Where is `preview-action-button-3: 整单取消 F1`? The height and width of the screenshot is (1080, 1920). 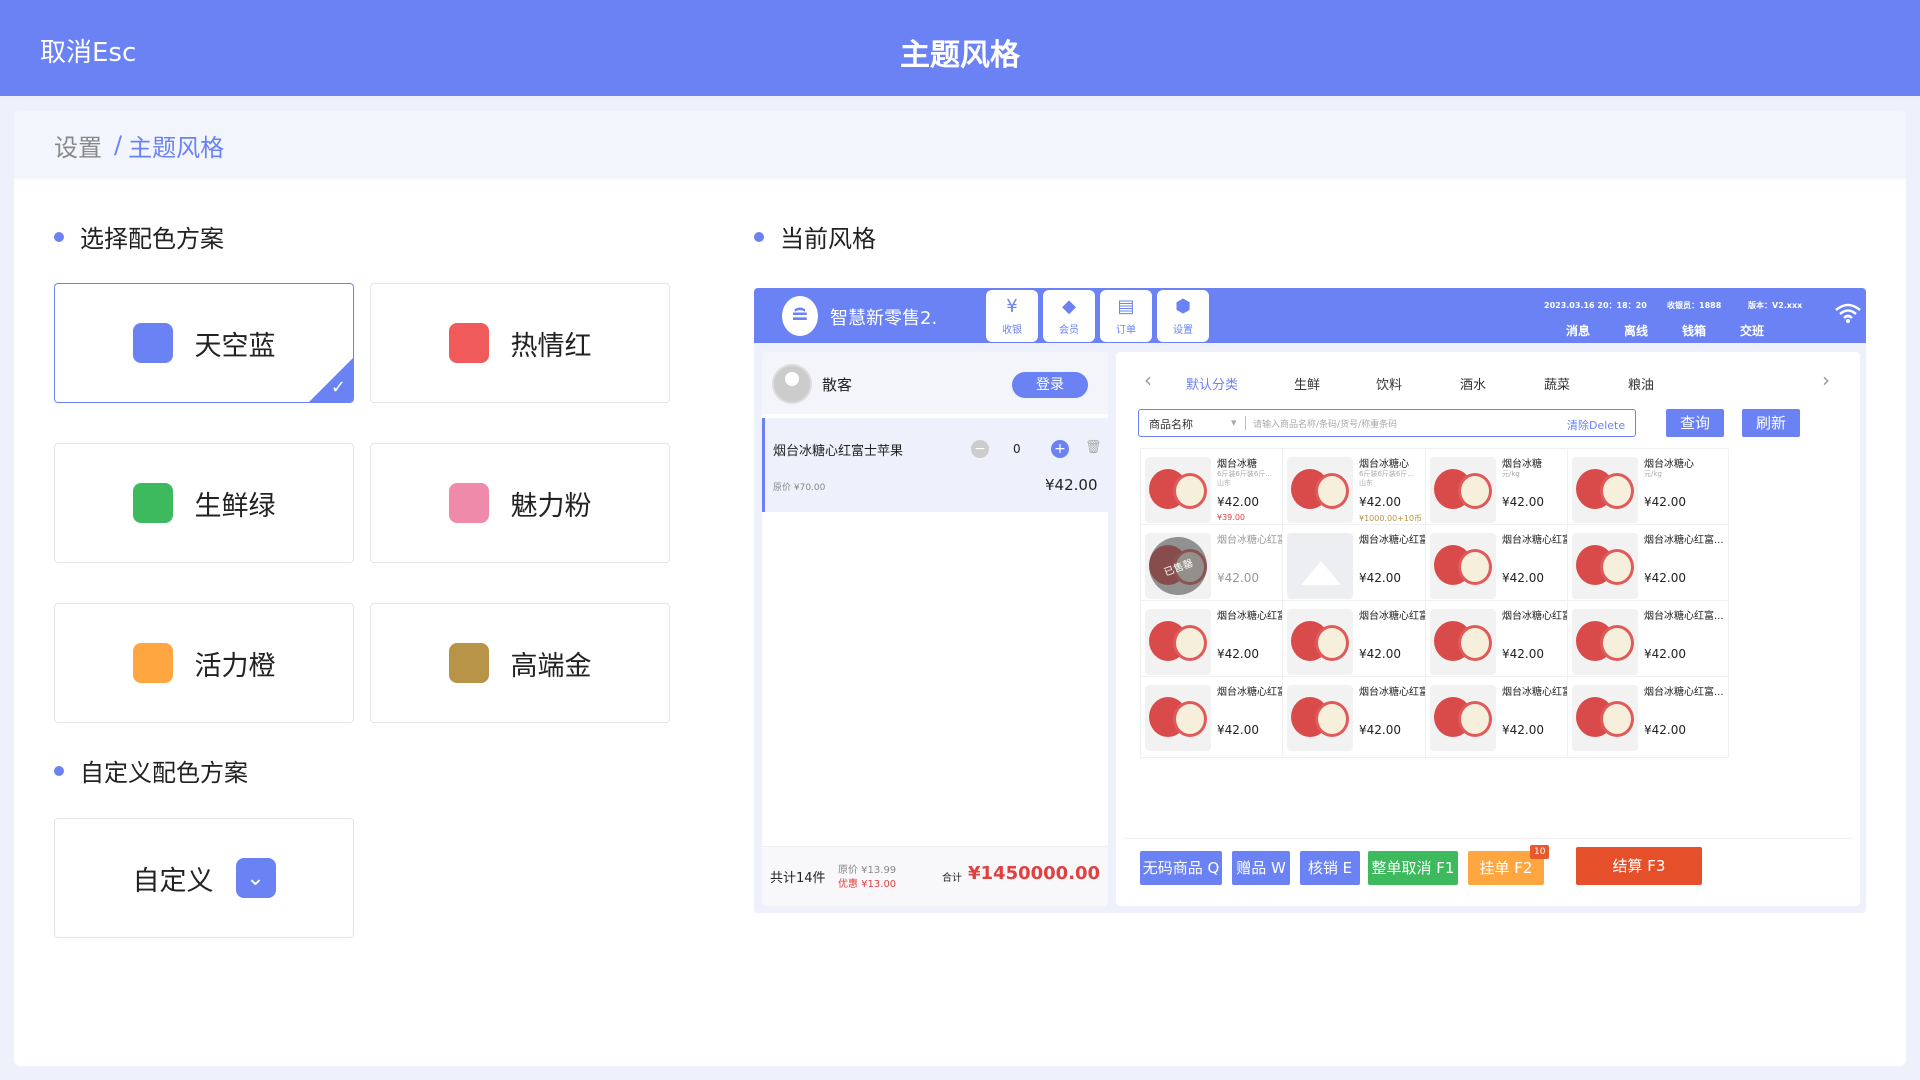 preview-action-button-3: 整单取消 F1 is located at coordinates (1413, 868).